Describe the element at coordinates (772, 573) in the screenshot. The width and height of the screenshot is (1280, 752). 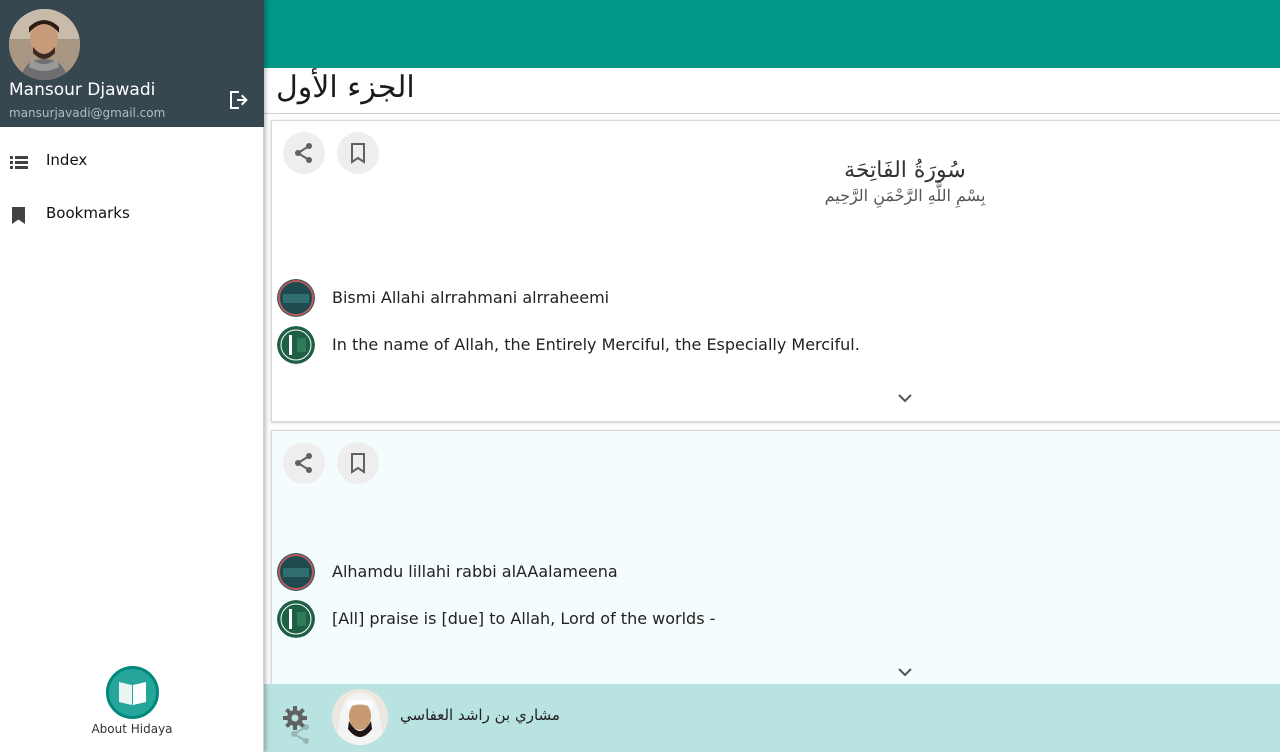
I see `transliteration-row: Alhamdu lillahi rabbi alAAalameena` at that location.